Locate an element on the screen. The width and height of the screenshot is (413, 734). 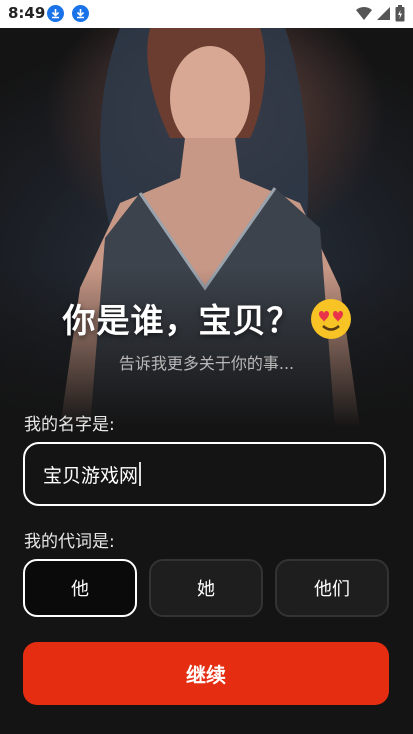
signal-icon is located at coordinates (383, 13).